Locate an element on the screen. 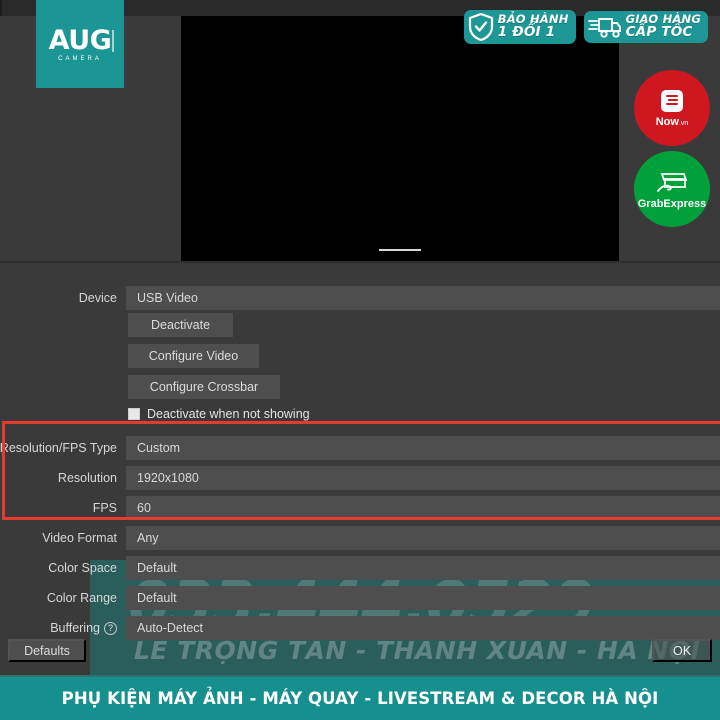 The height and width of the screenshot is (720, 720). deactivate-when-not-showing-checkbox is located at coordinates (134, 414).